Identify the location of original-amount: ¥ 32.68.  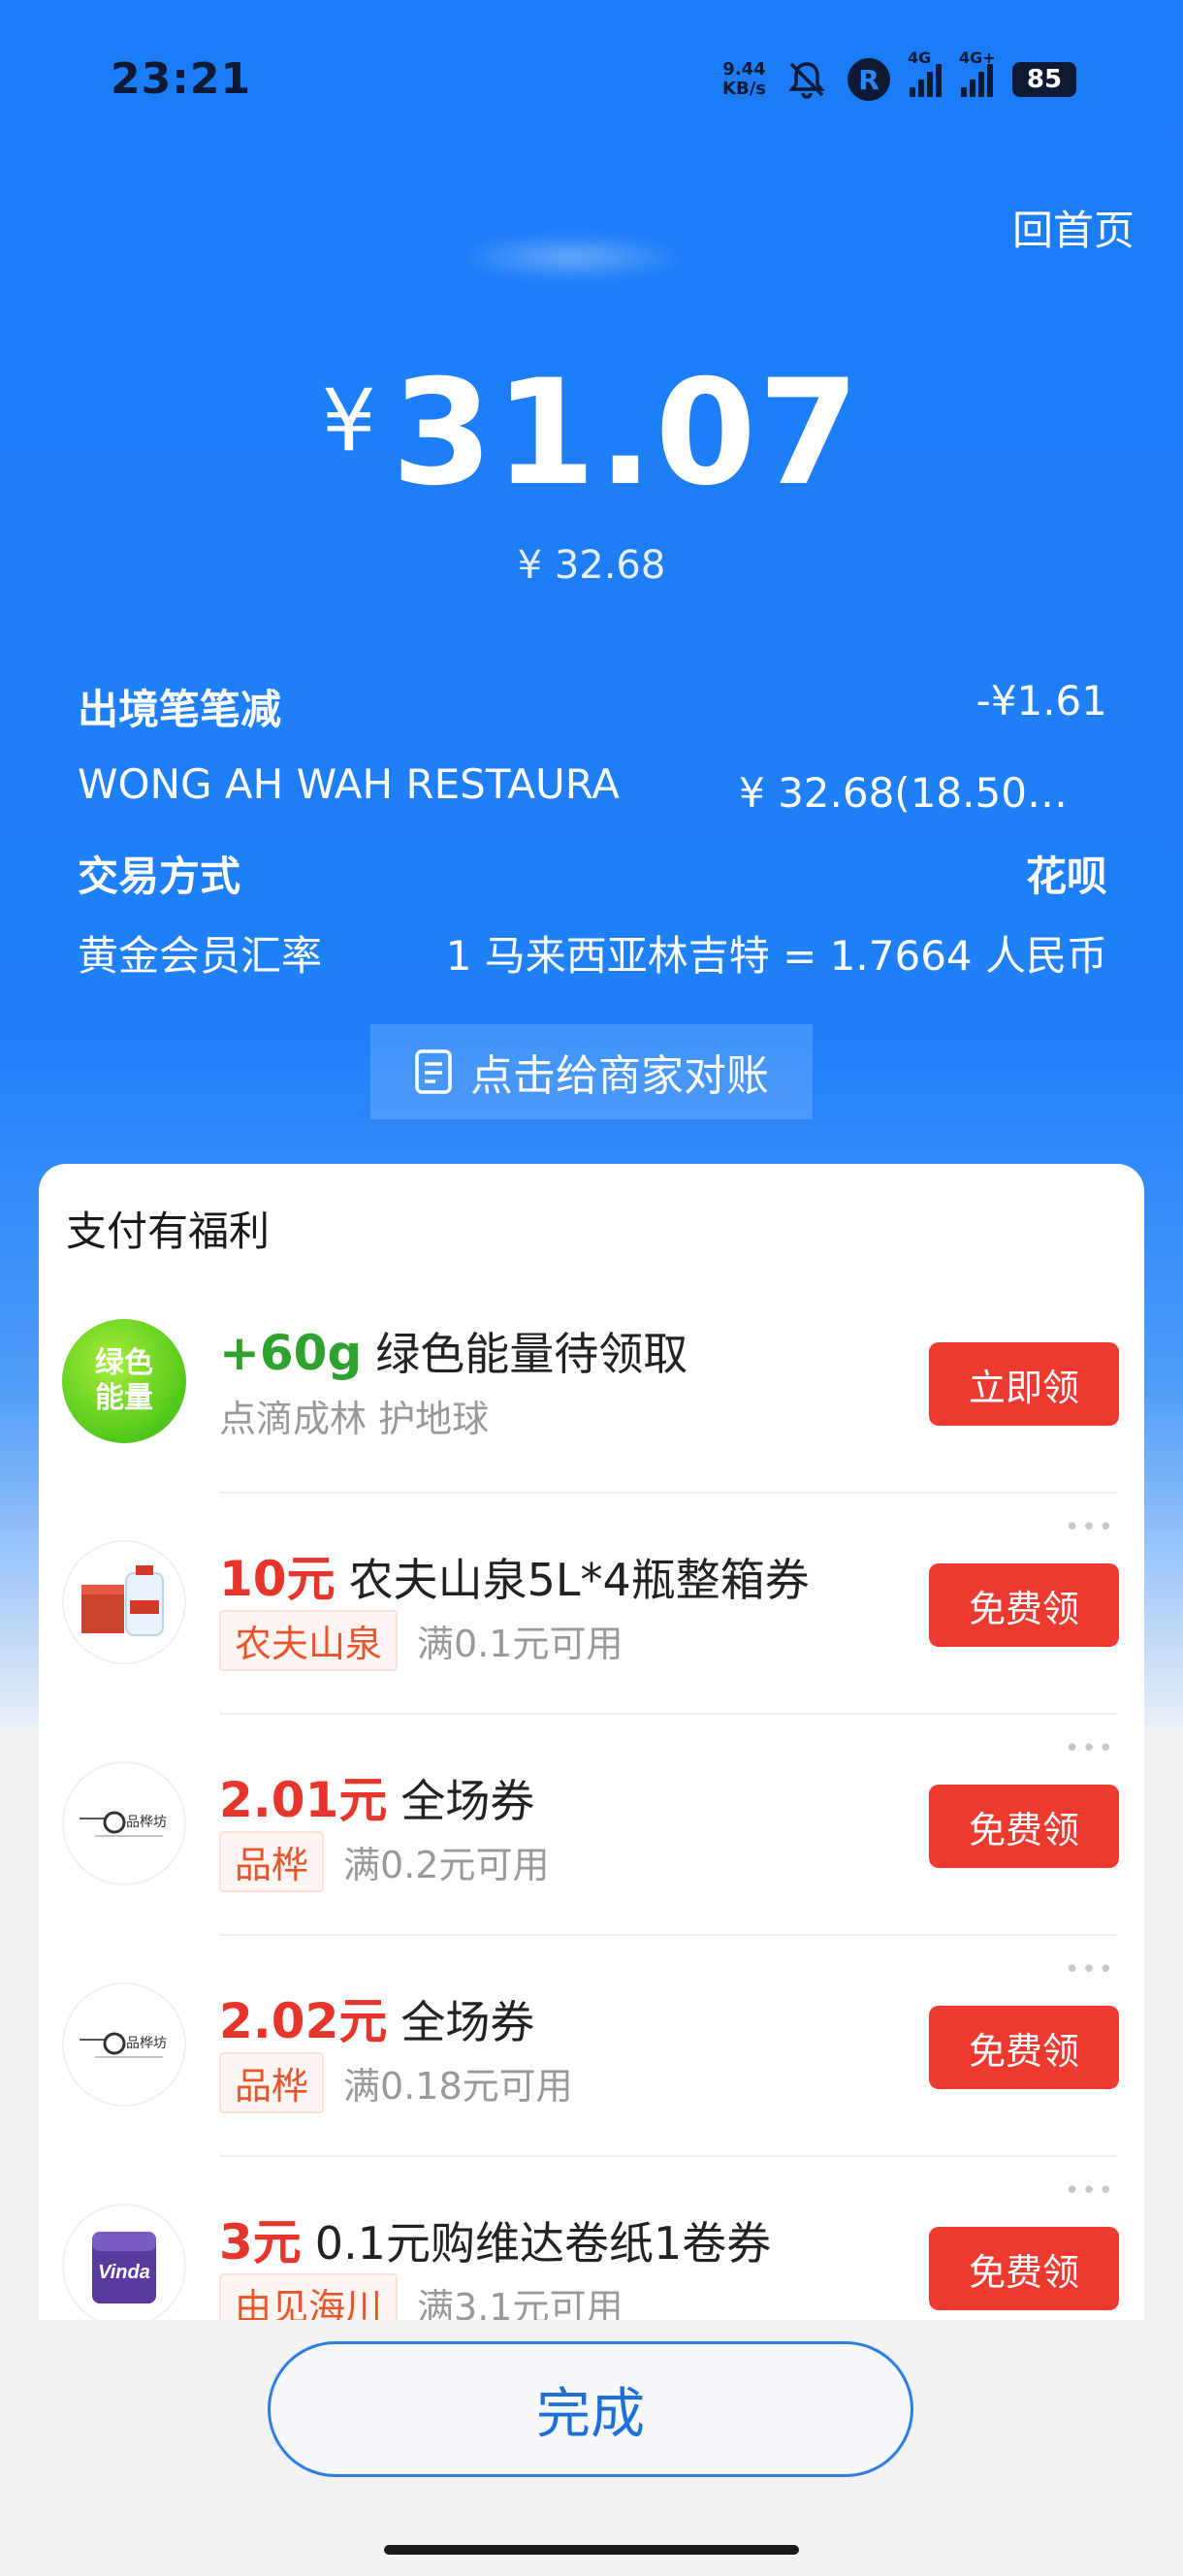
(591, 565).